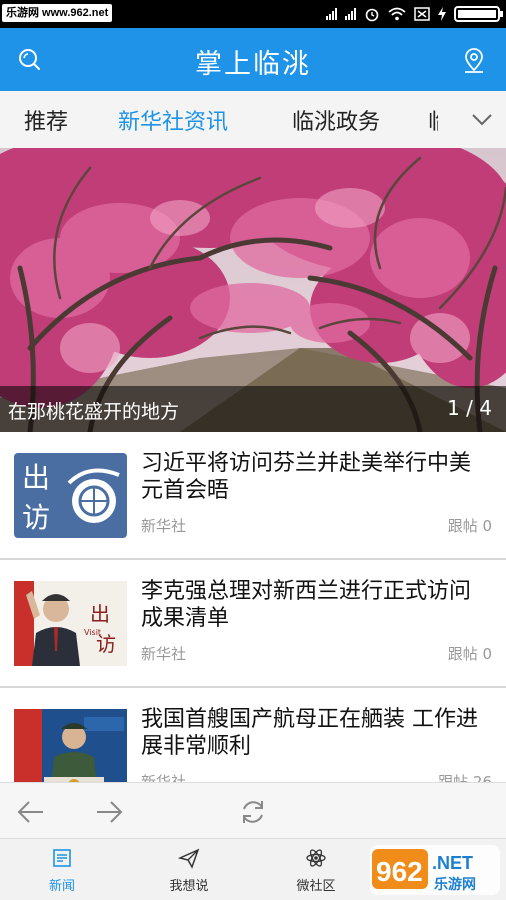  Describe the element at coordinates (465, 777) in the screenshot. I see `news-reply-count: 跟帖 26` at that location.